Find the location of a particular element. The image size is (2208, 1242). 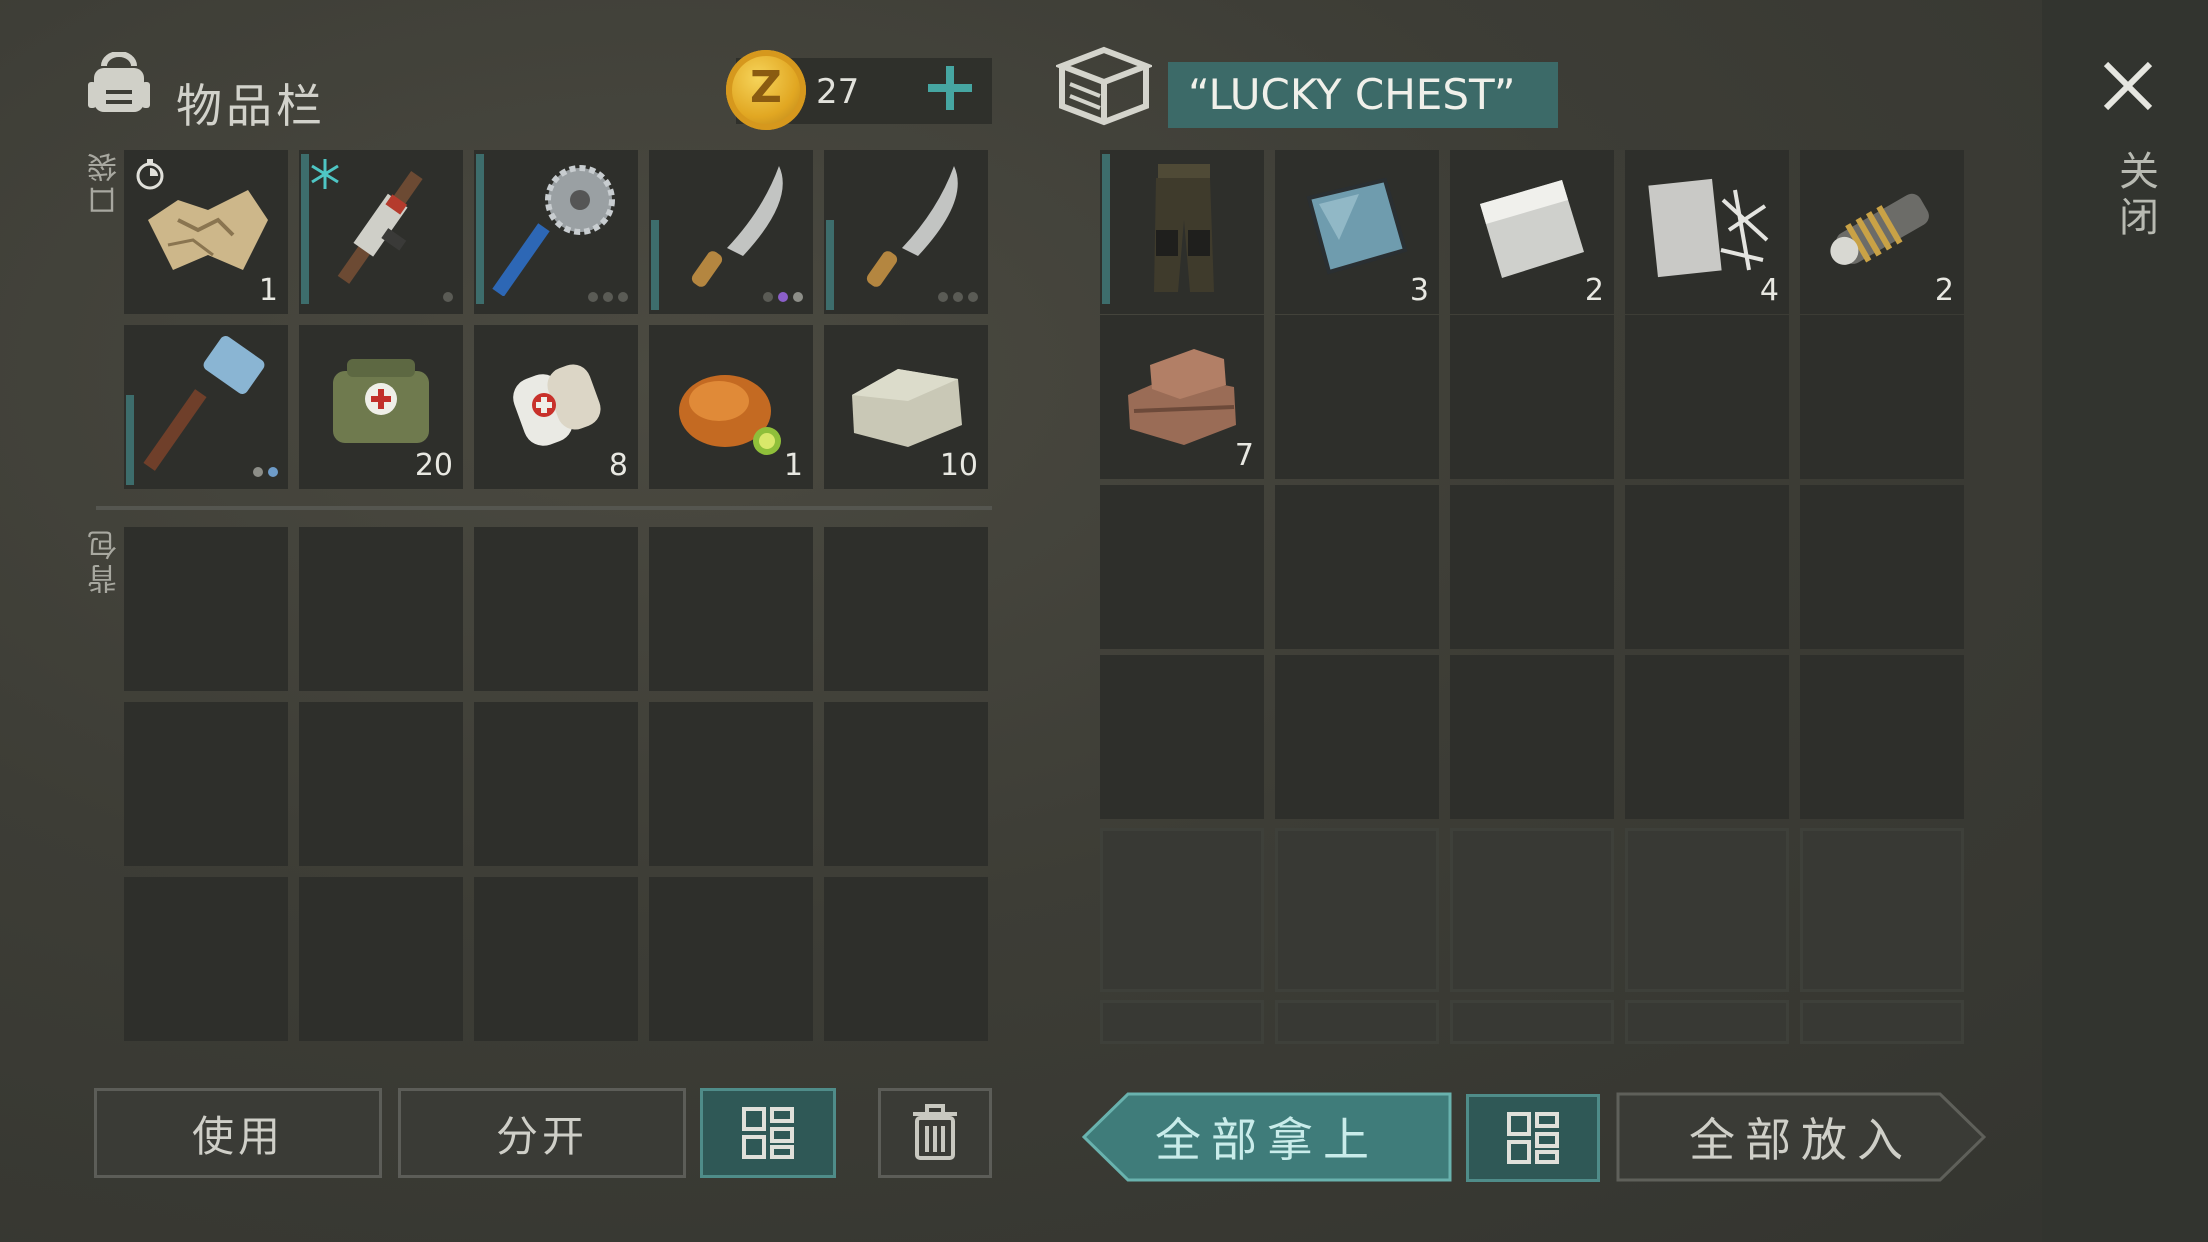

fabric-icon is located at coordinates (1708, 228).